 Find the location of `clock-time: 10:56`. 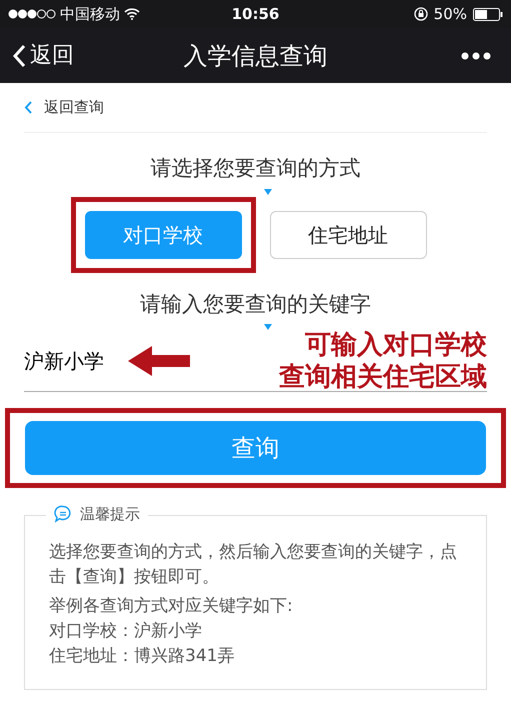

clock-time: 10:56 is located at coordinates (256, 14).